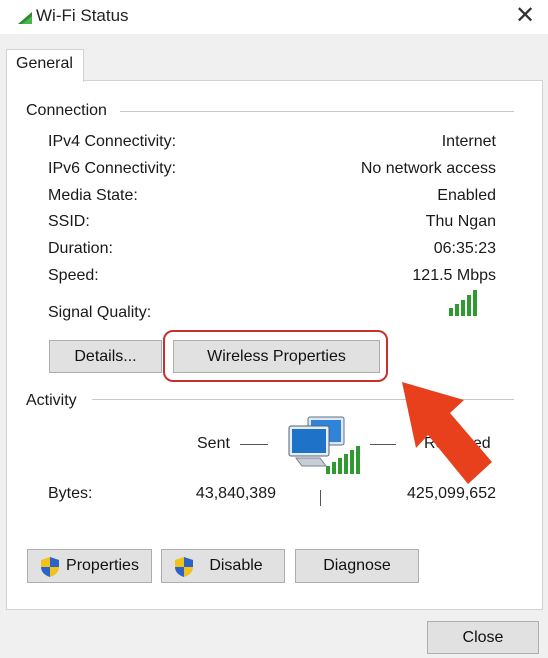  I want to click on media-state-value: Enabled, so click(466, 195).